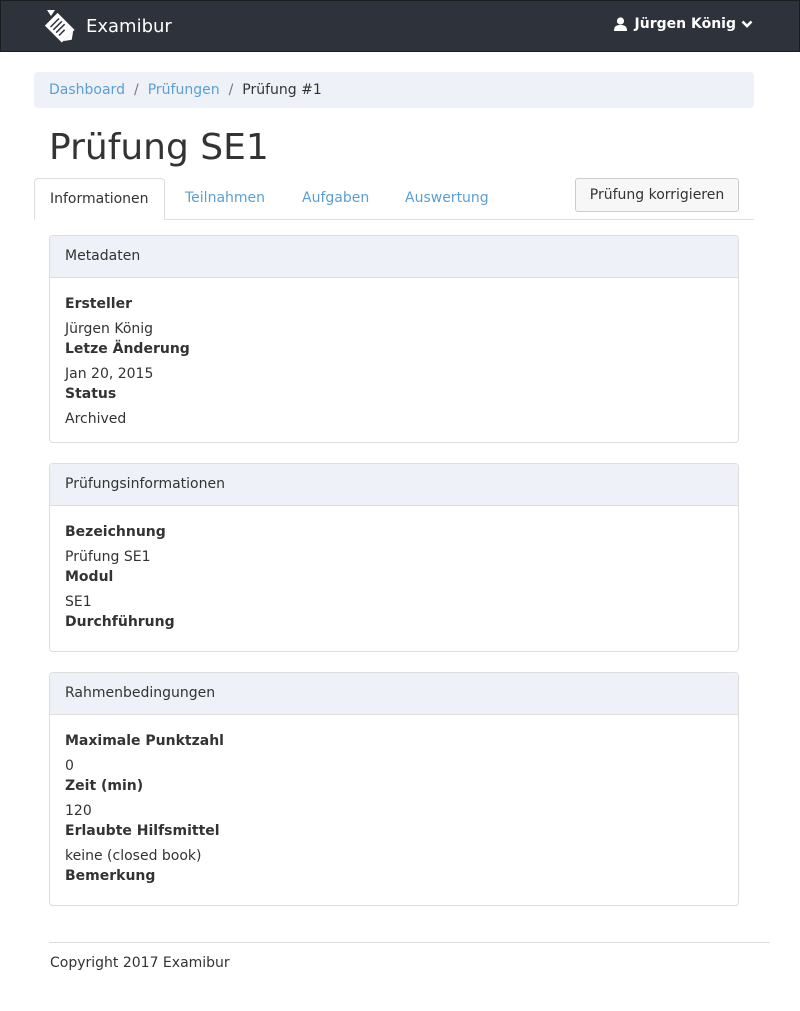 The image size is (800, 1011). What do you see at coordinates (59, 26) in the screenshot?
I see `examibur-logo-icon` at bounding box center [59, 26].